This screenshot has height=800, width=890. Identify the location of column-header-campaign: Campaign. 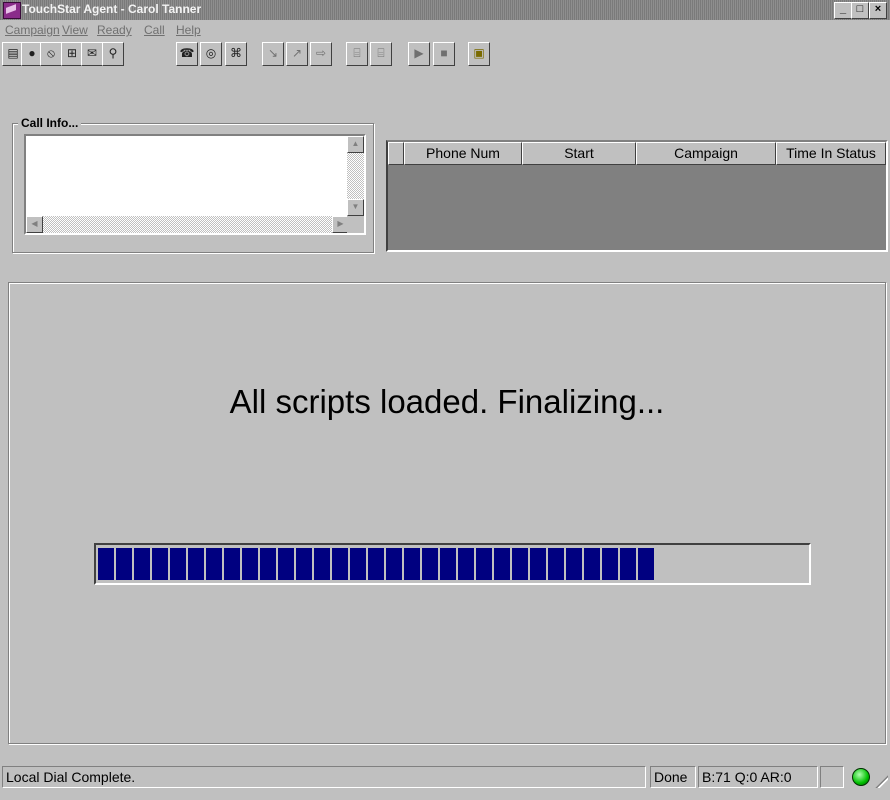
(706, 153).